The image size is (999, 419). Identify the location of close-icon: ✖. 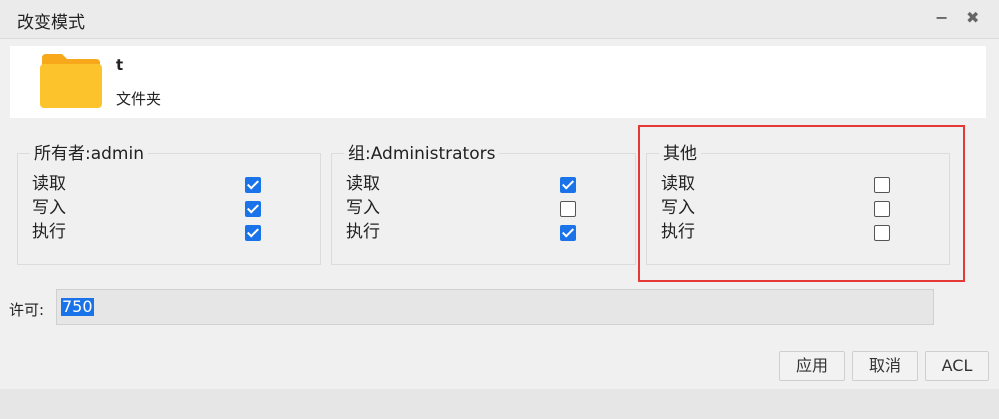
(972, 17).